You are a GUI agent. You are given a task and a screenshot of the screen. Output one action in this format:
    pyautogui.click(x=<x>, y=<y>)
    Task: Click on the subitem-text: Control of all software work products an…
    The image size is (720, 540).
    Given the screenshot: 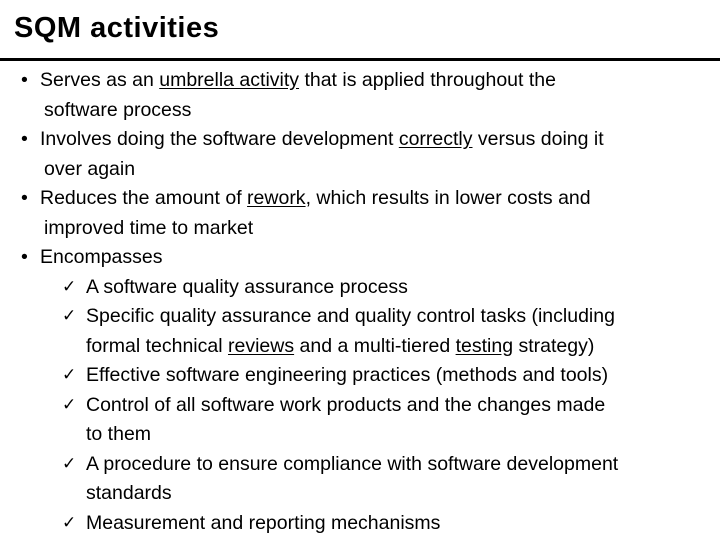 What is the action you would take?
    pyautogui.click(x=346, y=404)
    